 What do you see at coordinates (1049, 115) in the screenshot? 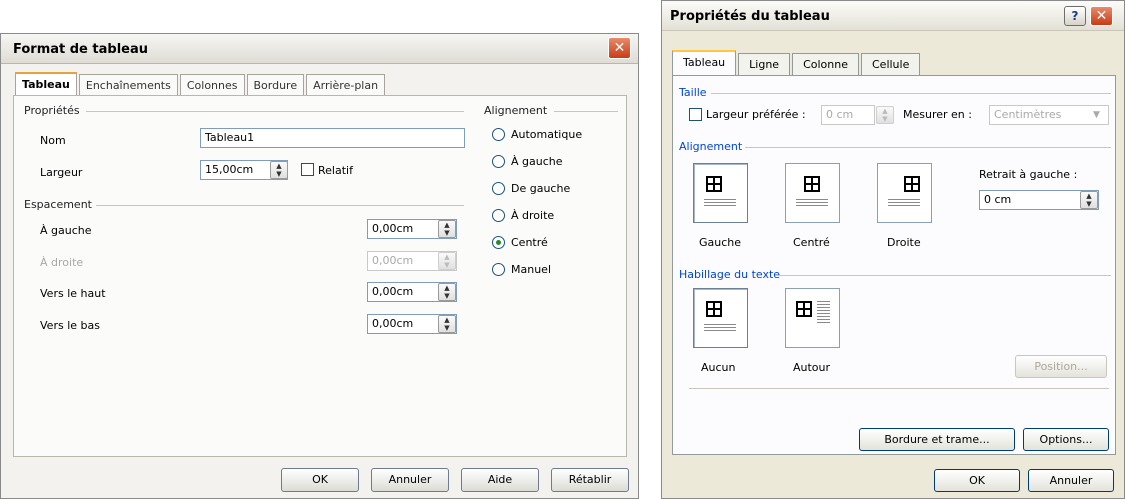
I see `measure-in-select: Centimètres` at bounding box center [1049, 115].